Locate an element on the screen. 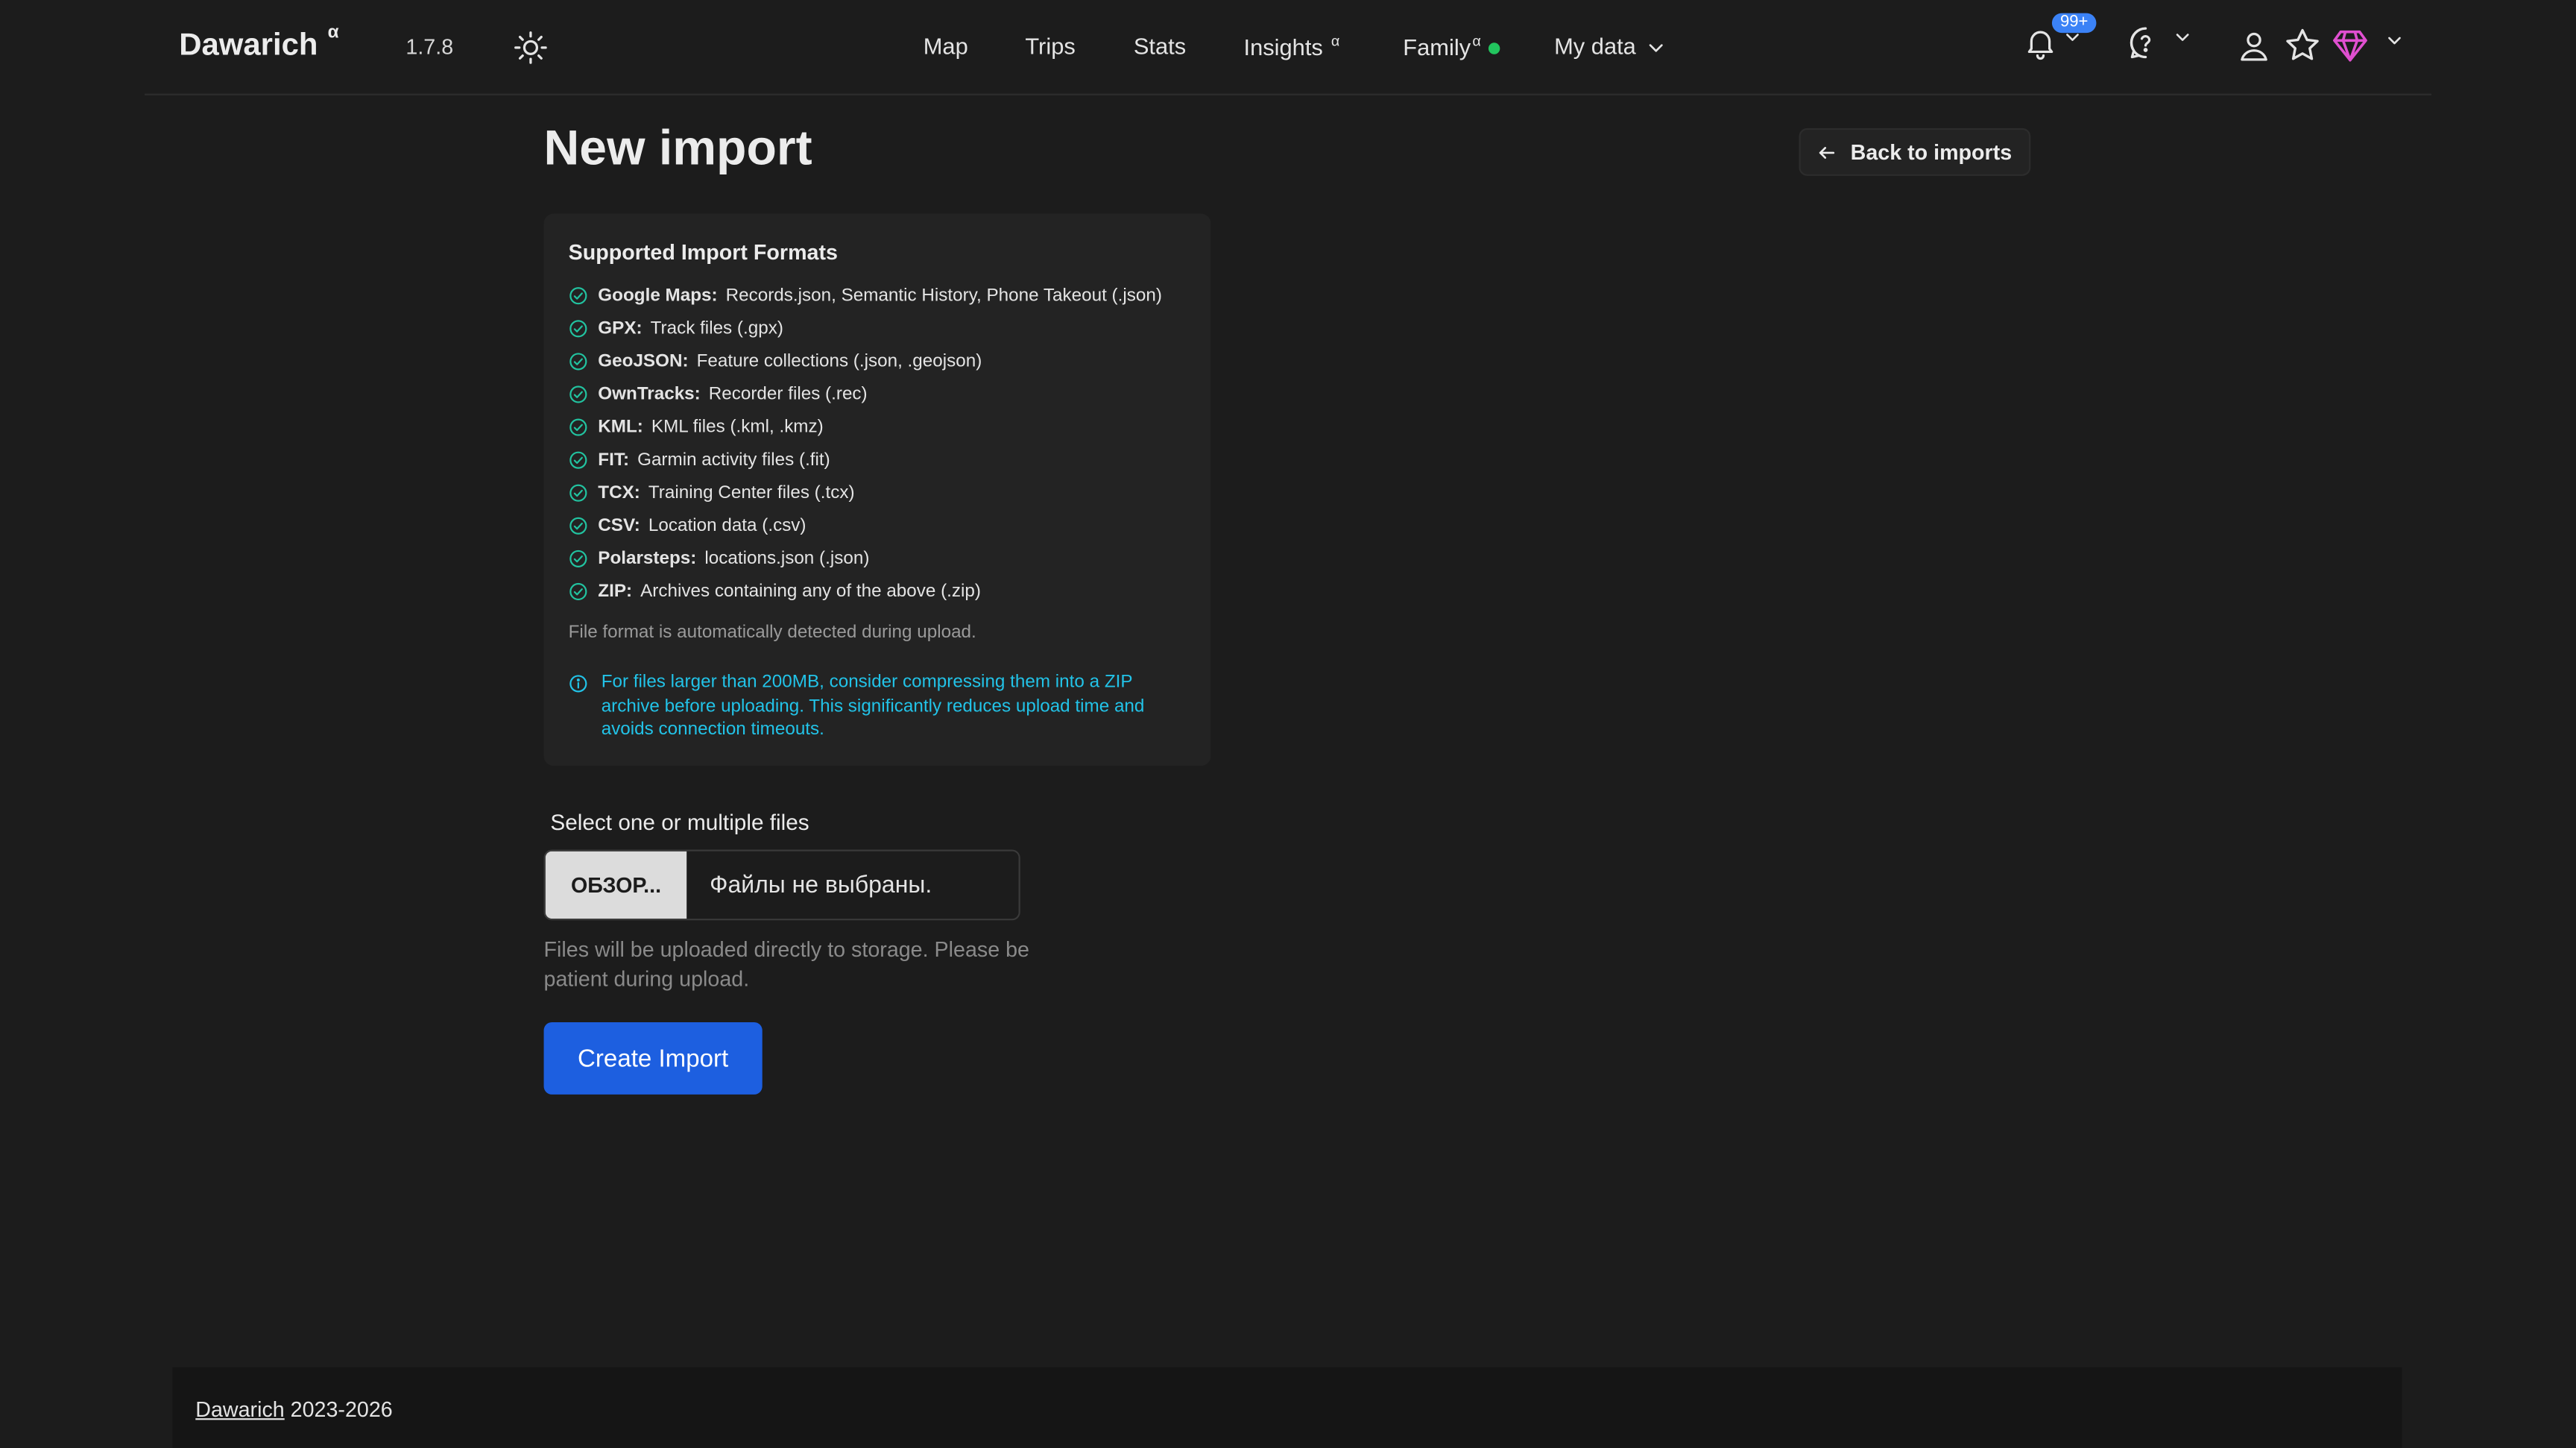  brand-logo: Dawarich α is located at coordinates (258, 43).